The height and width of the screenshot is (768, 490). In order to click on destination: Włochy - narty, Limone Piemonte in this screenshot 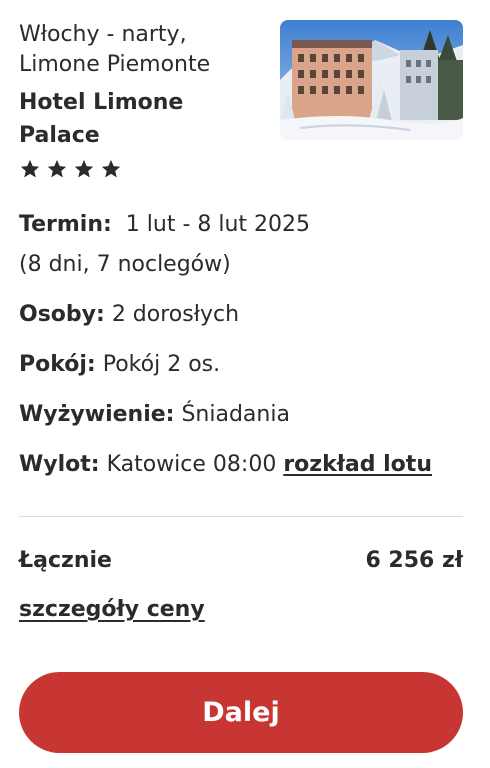, I will do `click(144, 50)`.